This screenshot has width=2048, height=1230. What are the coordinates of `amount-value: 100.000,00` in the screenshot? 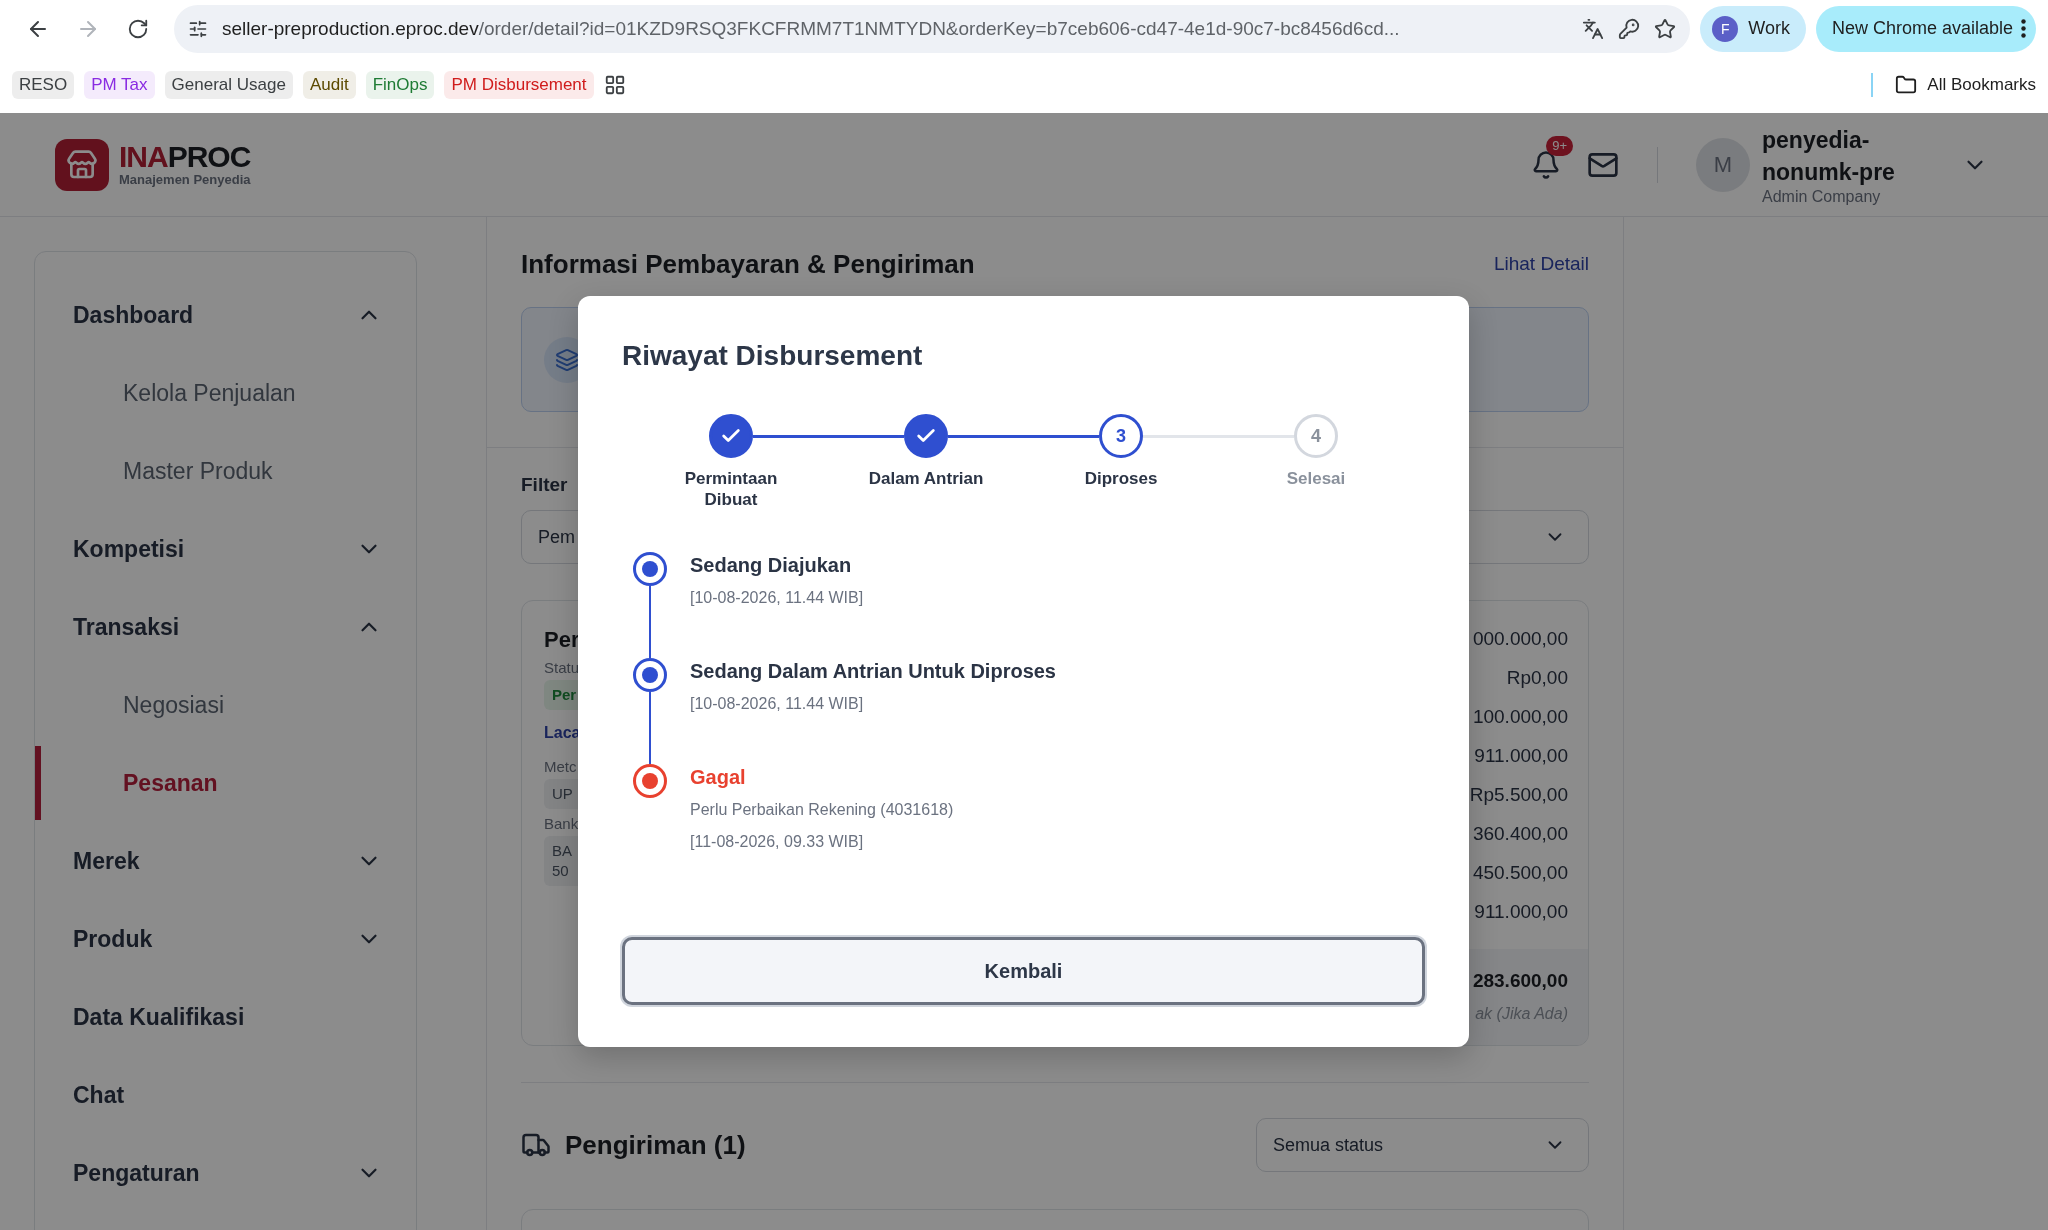 It's located at (1520, 717).